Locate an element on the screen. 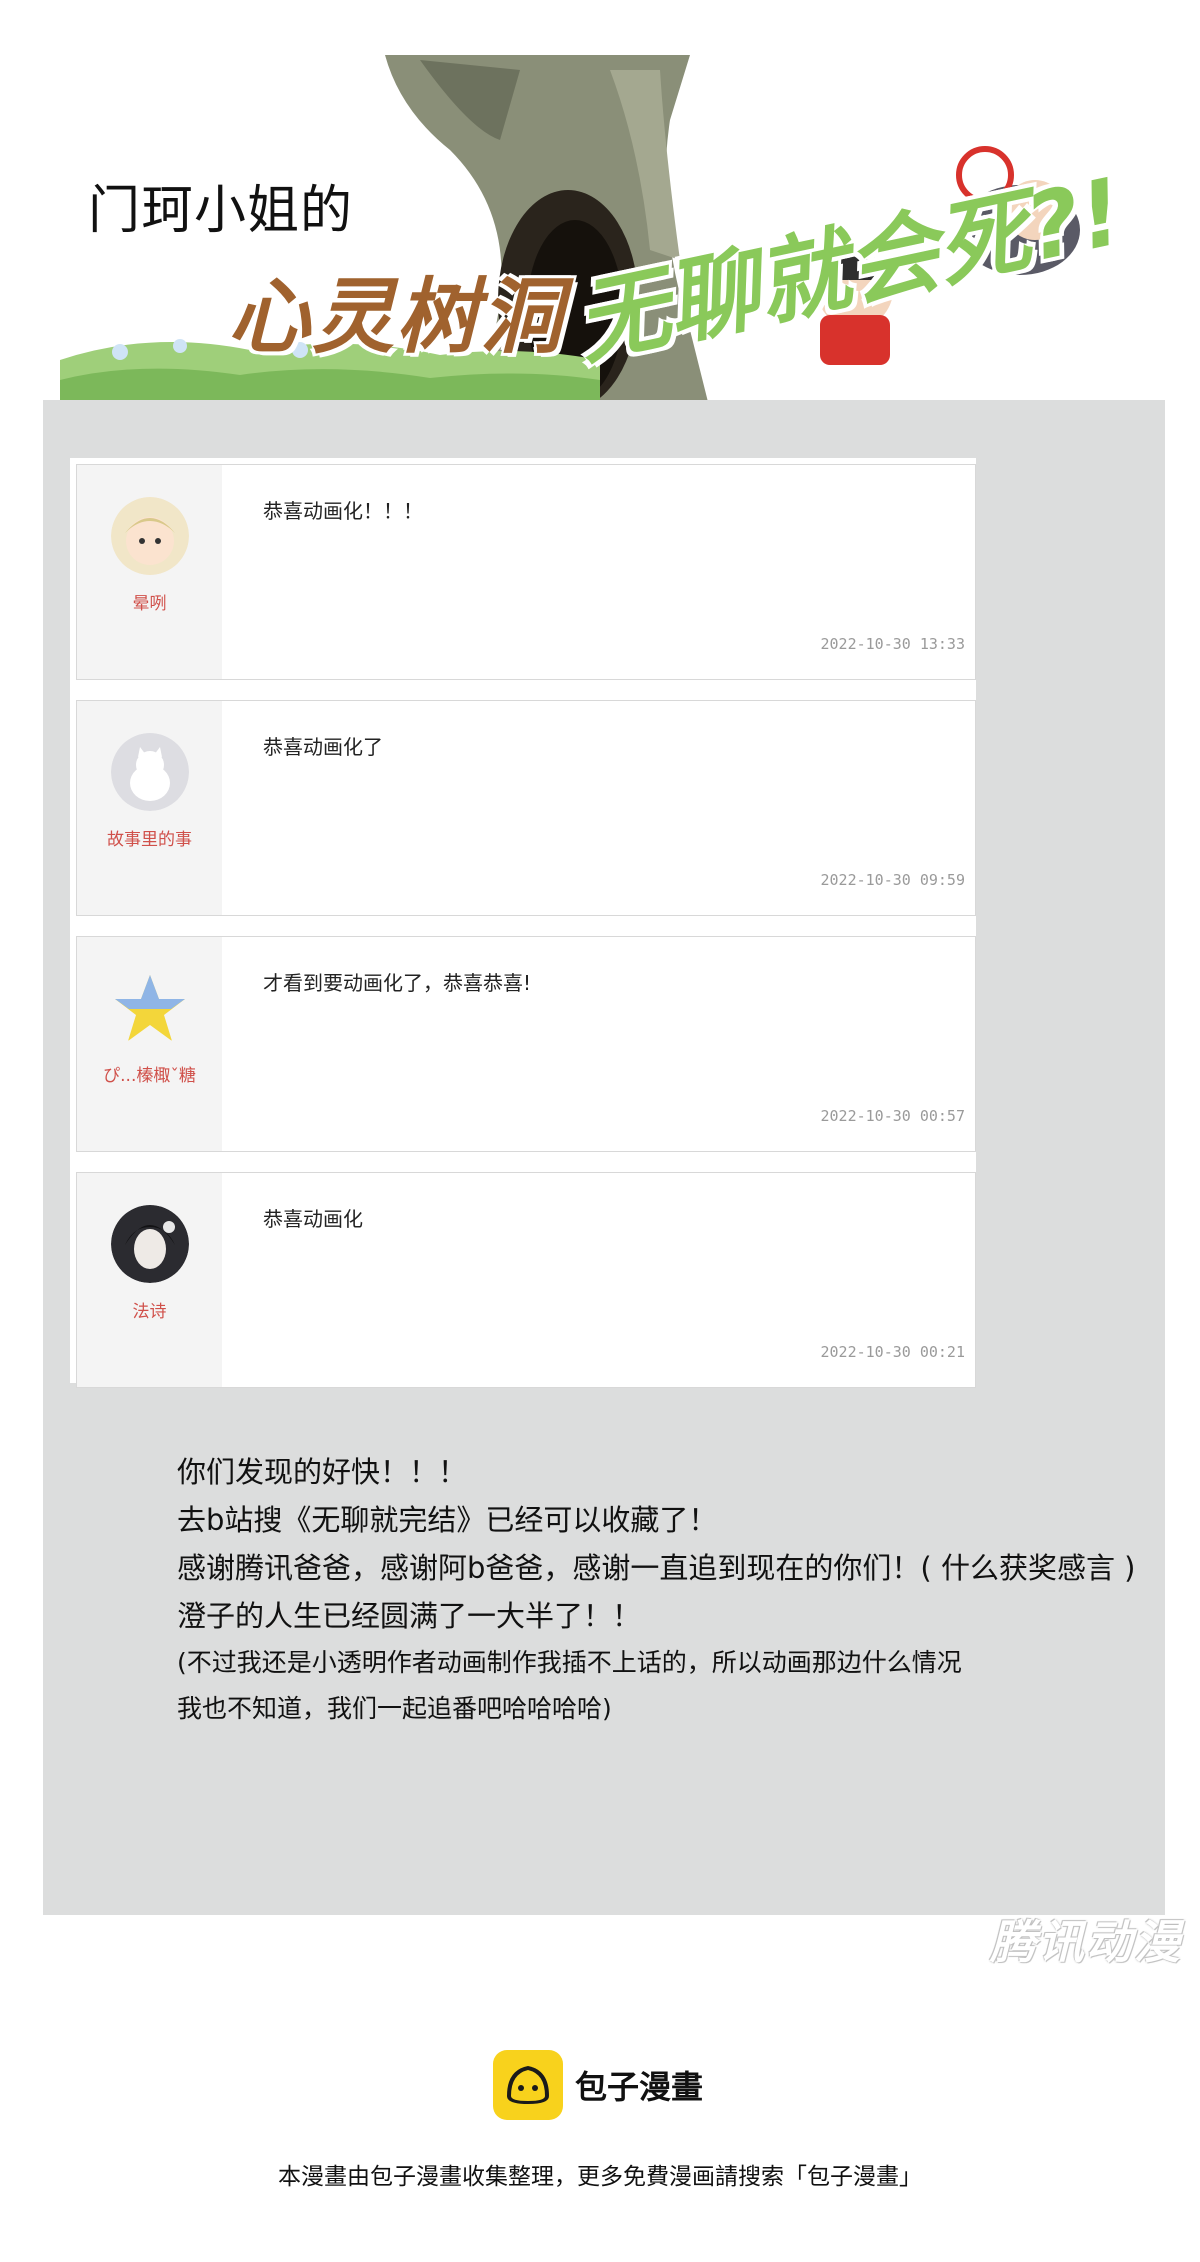  logo-text: 包子漫畫 is located at coordinates (639, 2085).